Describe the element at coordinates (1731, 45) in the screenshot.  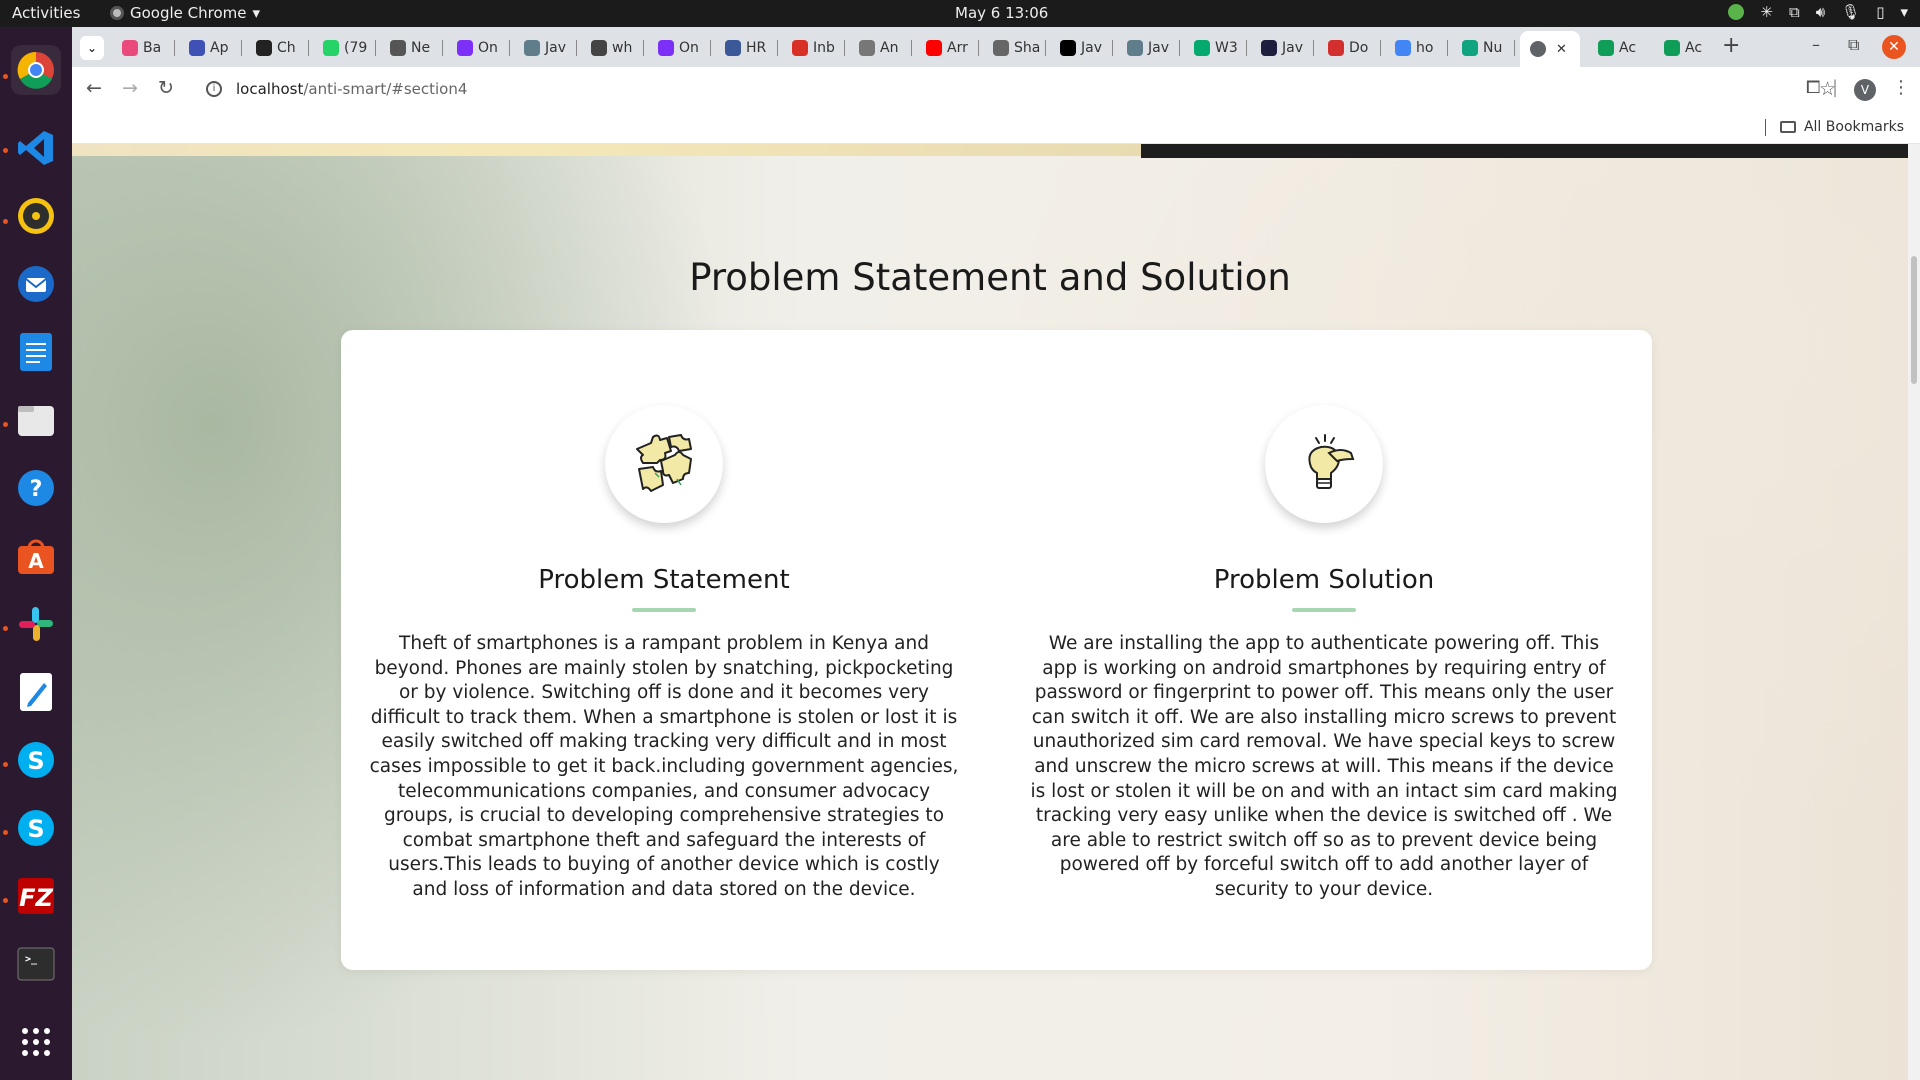
I see `new-tab-button: +` at that location.